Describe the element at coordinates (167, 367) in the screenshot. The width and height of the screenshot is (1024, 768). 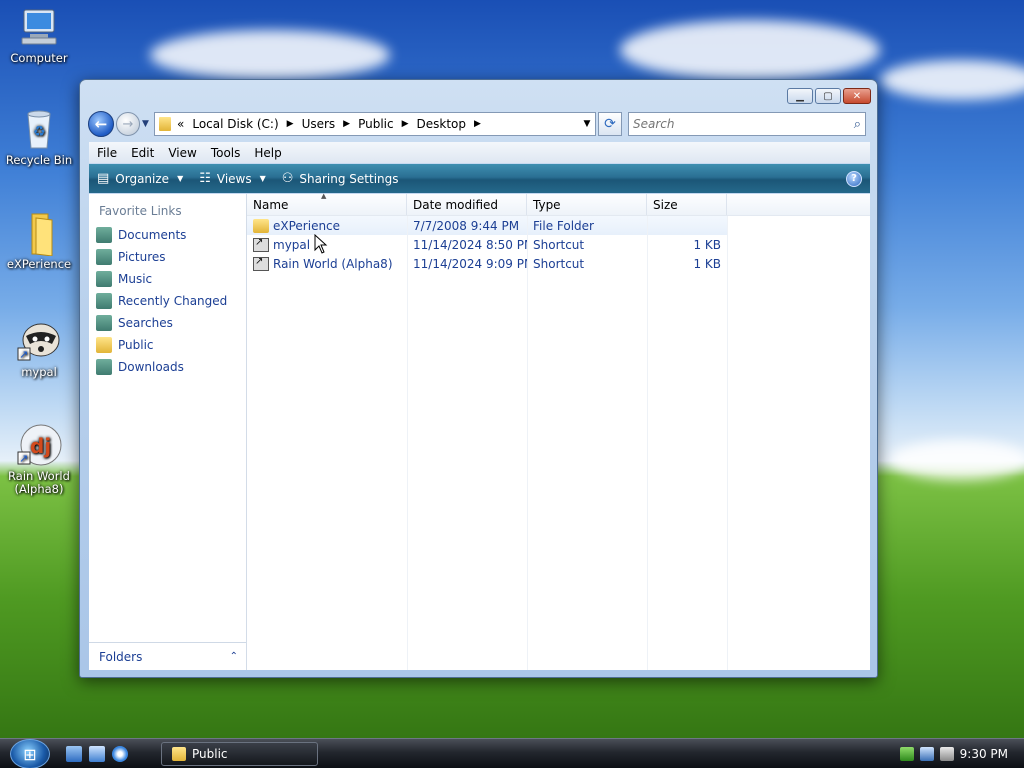
I see `favorite-link-downloads: Downloads` at that location.